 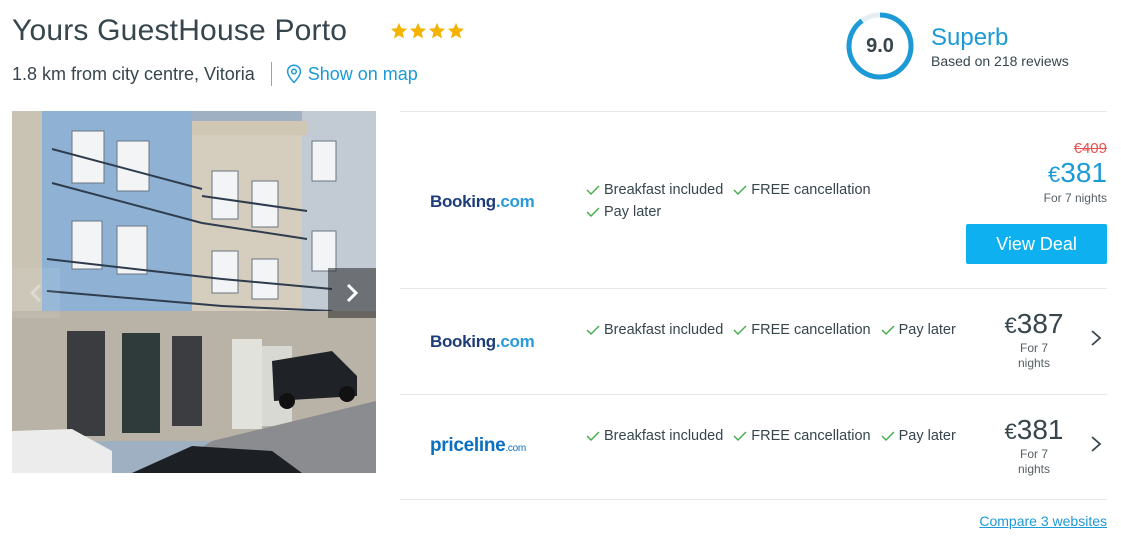 I want to click on price-block: €409 €381 For 7 nights, so click(x=1075, y=173).